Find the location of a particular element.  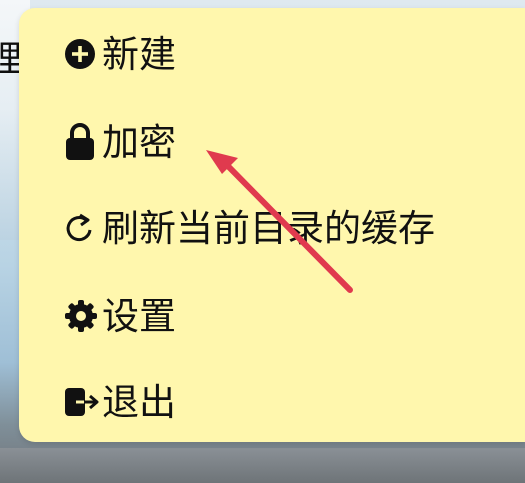

menu-item-label: 加密 is located at coordinates (139, 142).